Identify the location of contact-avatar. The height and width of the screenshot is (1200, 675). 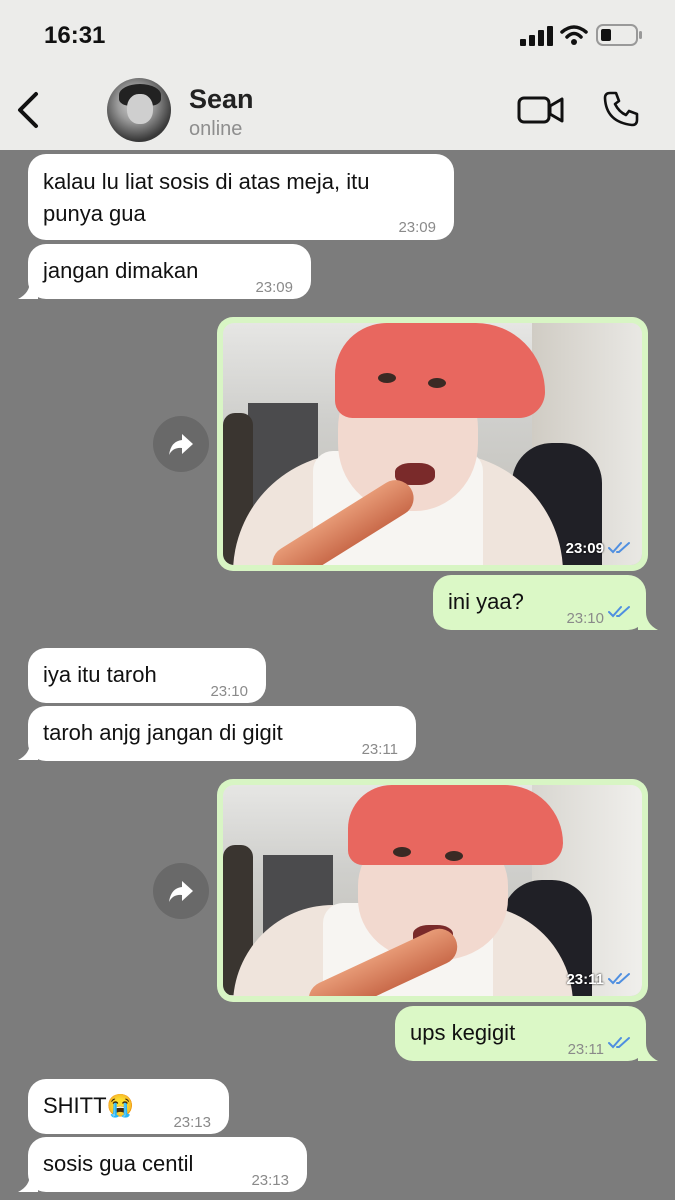
(139, 110).